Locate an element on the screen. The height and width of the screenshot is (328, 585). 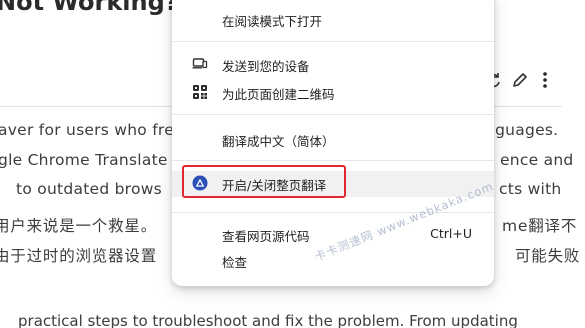
menu-item-create-qr-code: 为此页面创建二维码 is located at coordinates (333, 93).